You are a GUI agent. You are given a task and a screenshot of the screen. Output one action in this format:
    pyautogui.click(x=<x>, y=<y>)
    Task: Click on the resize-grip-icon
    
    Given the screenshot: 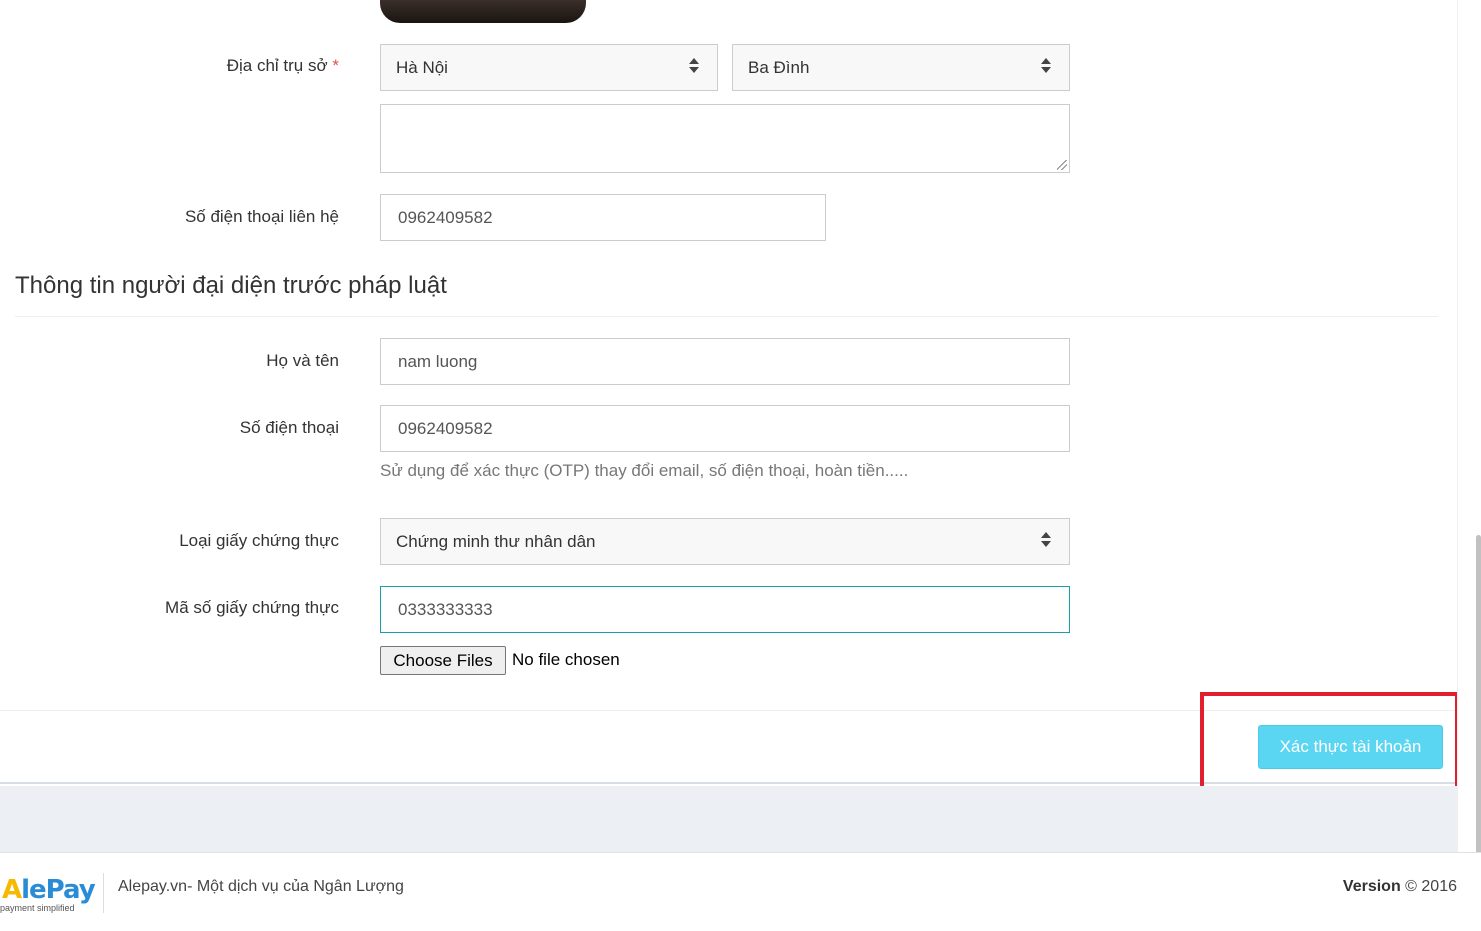 What is the action you would take?
    pyautogui.click(x=1062, y=165)
    